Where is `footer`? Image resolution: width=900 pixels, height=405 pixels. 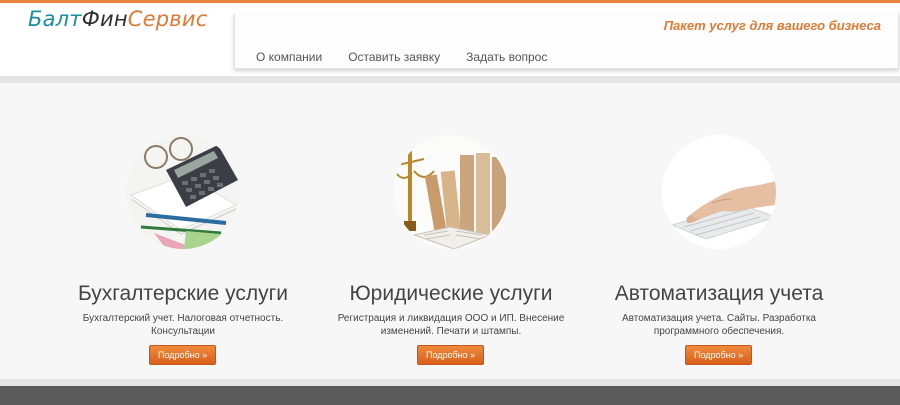
footer is located at coordinates (450, 395).